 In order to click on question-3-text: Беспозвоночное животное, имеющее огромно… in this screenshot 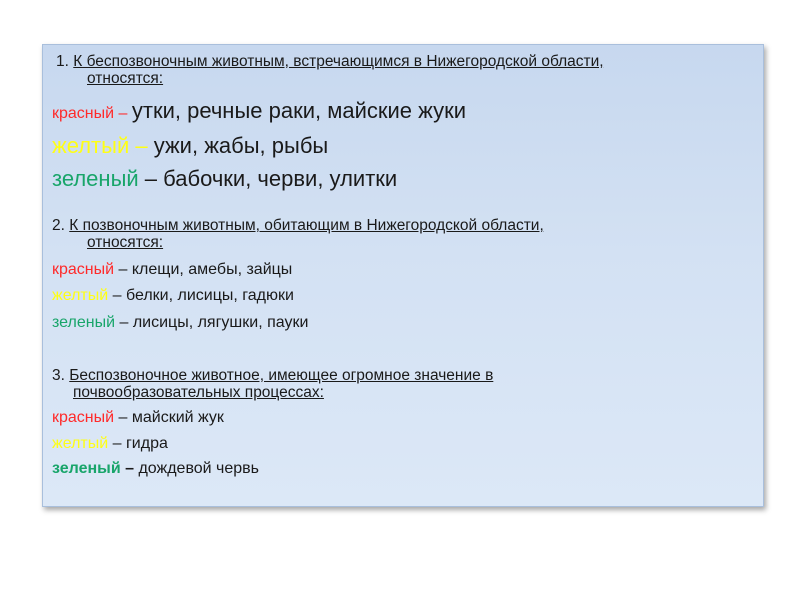, I will do `click(281, 375)`.